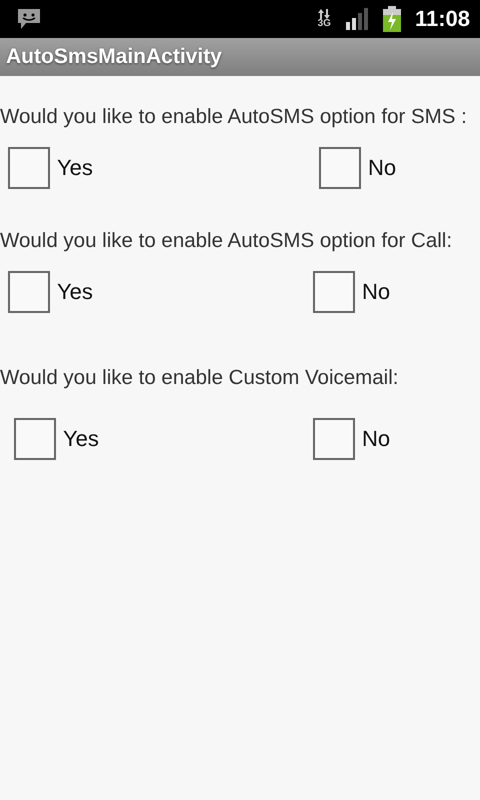 This screenshot has height=800, width=480. I want to click on signal-icon, so click(356, 19).